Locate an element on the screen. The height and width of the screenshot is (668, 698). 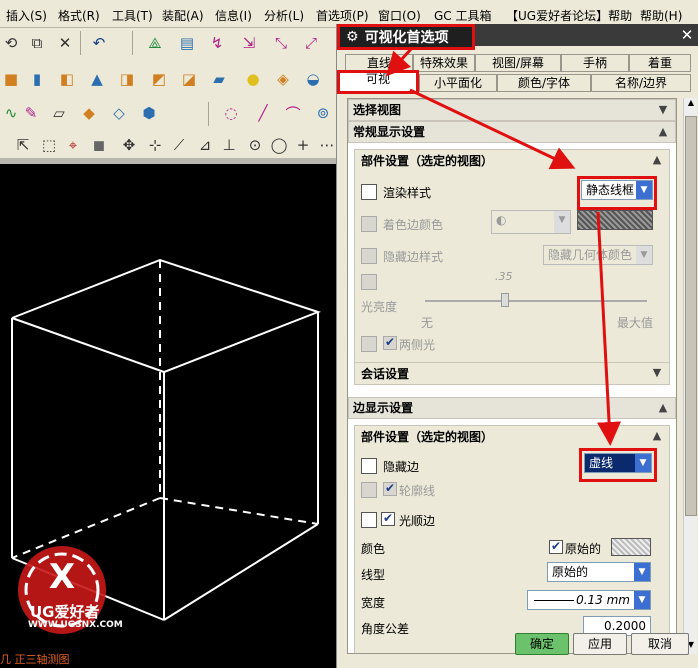
arrow-tab-to-render is located at coordinates (492, 129).